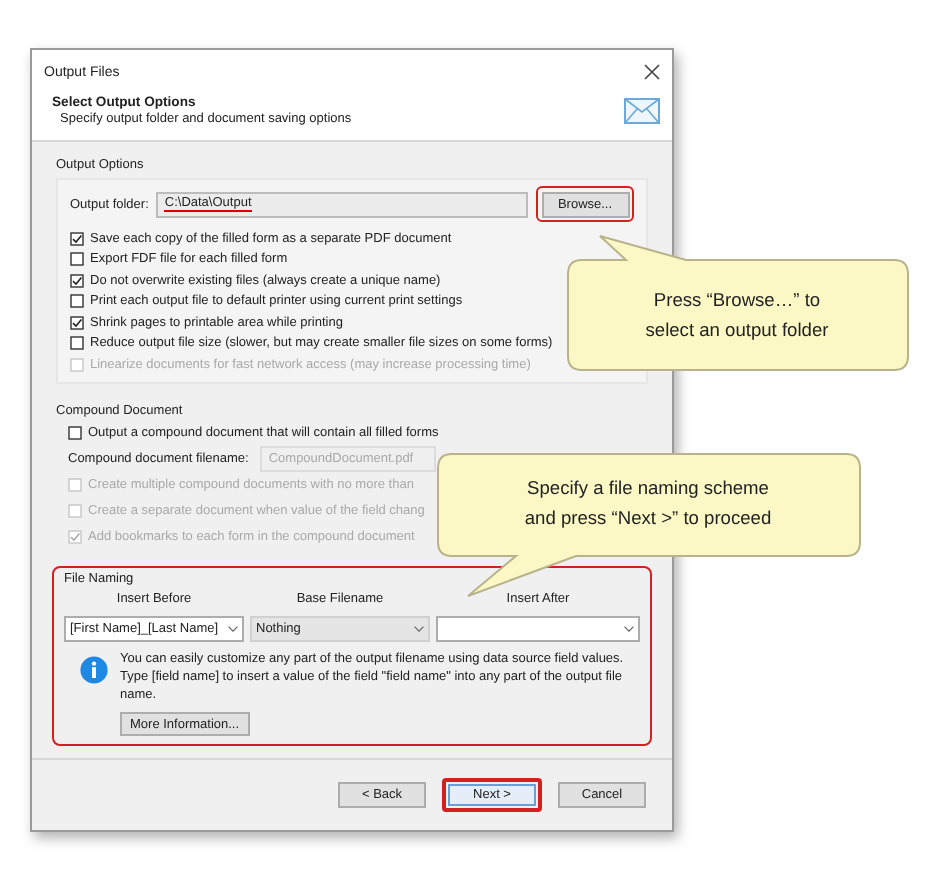 This screenshot has height=896, width=948. Describe the element at coordinates (737, 330) in the screenshot. I see `callout-text: select an output folder` at that location.